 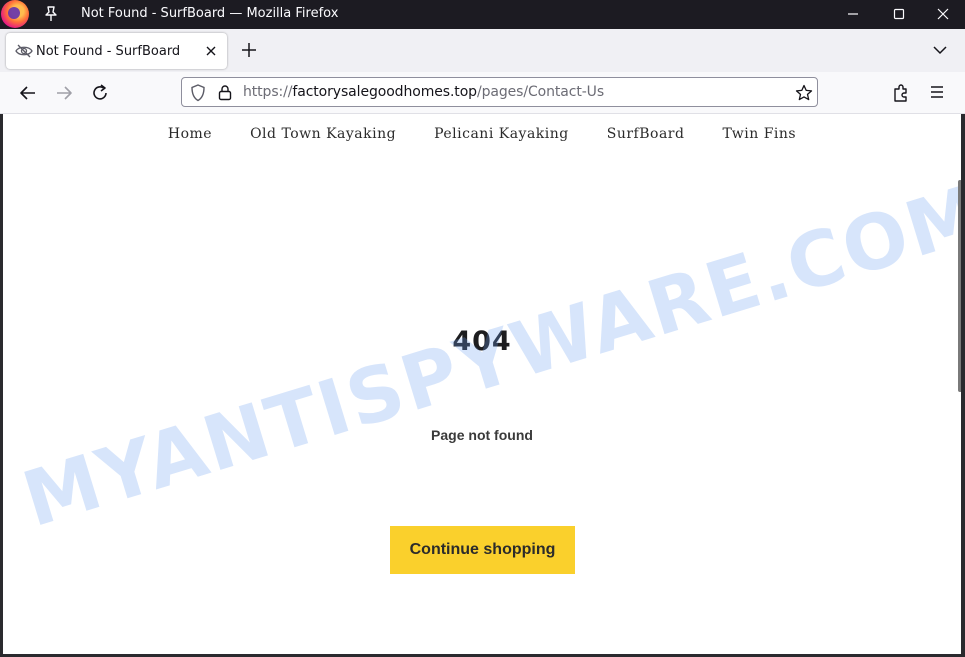 I want to click on nav-link-old-town-kayaking: Old Town Kayaking, so click(x=323, y=134).